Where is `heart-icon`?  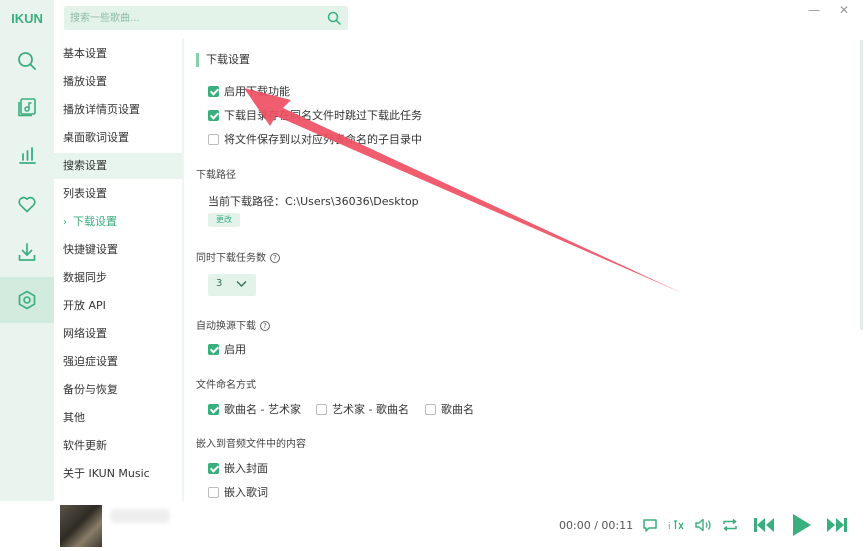 heart-icon is located at coordinates (27, 204).